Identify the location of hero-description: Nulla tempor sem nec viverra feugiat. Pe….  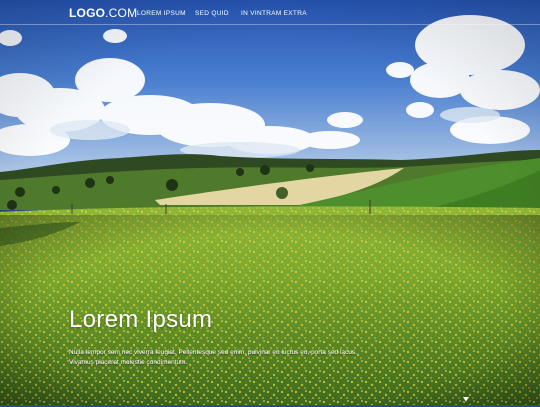
(213, 357).